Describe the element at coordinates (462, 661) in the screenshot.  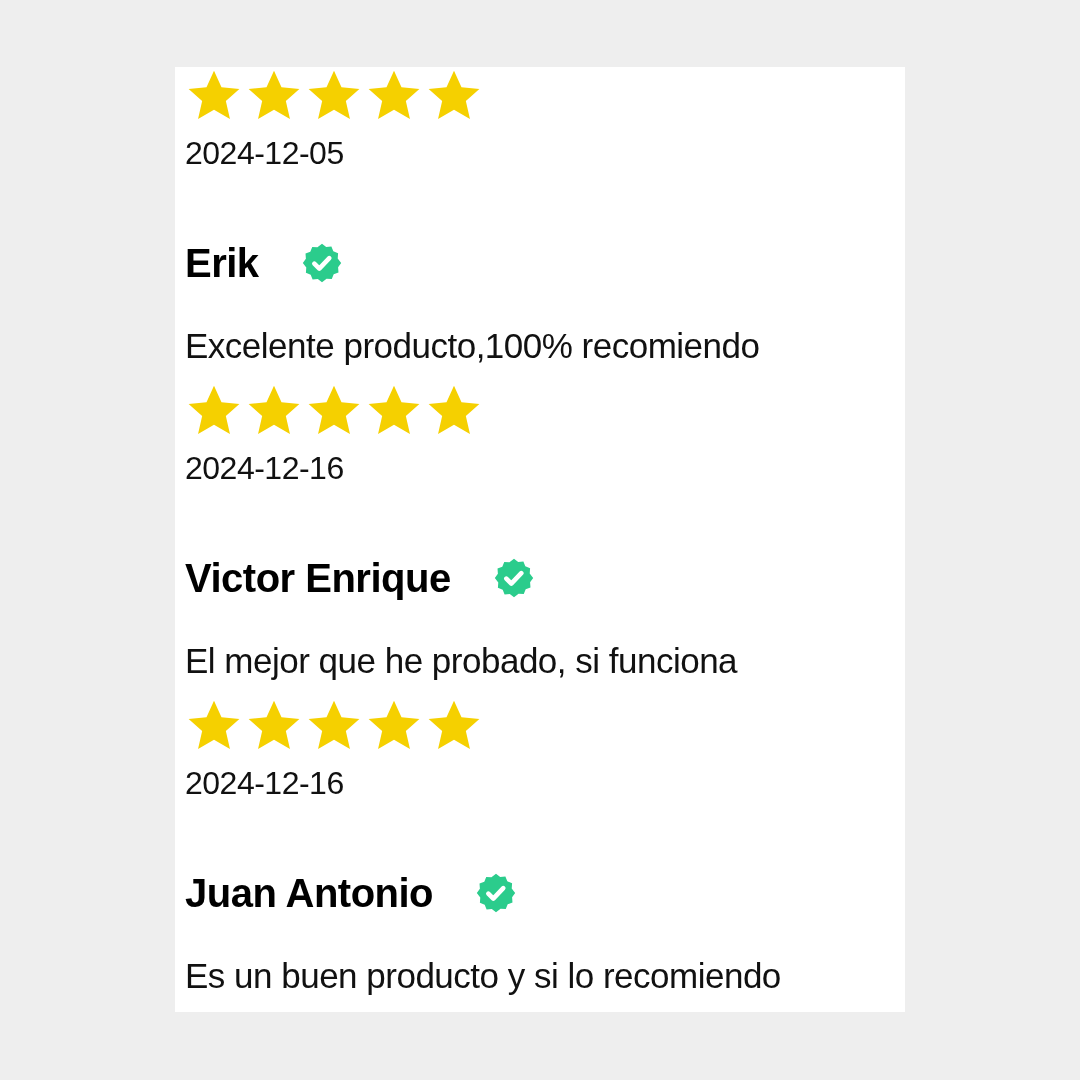
I see `review-text: El mejor que he probado, si funciona` at that location.